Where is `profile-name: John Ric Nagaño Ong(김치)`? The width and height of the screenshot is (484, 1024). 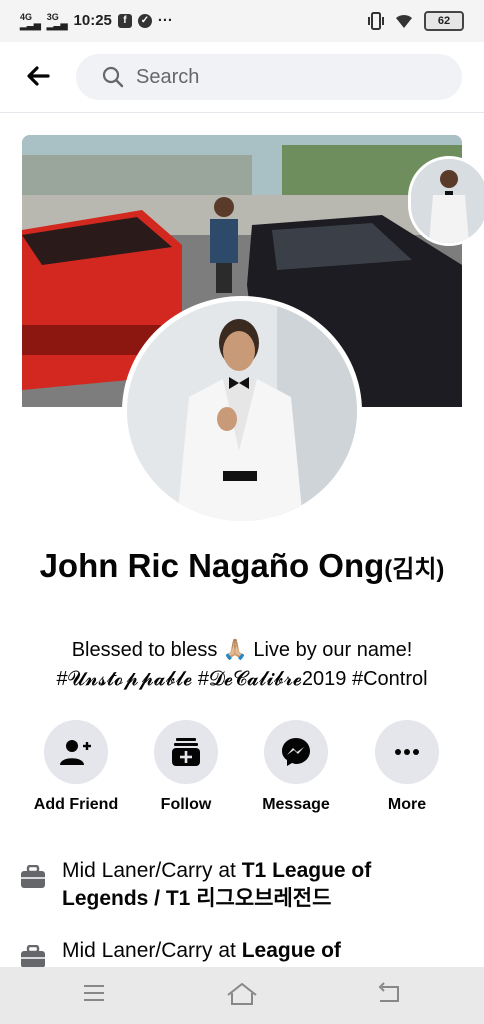 profile-name: John Ric Nagaño Ong(김치) is located at coordinates (242, 568).